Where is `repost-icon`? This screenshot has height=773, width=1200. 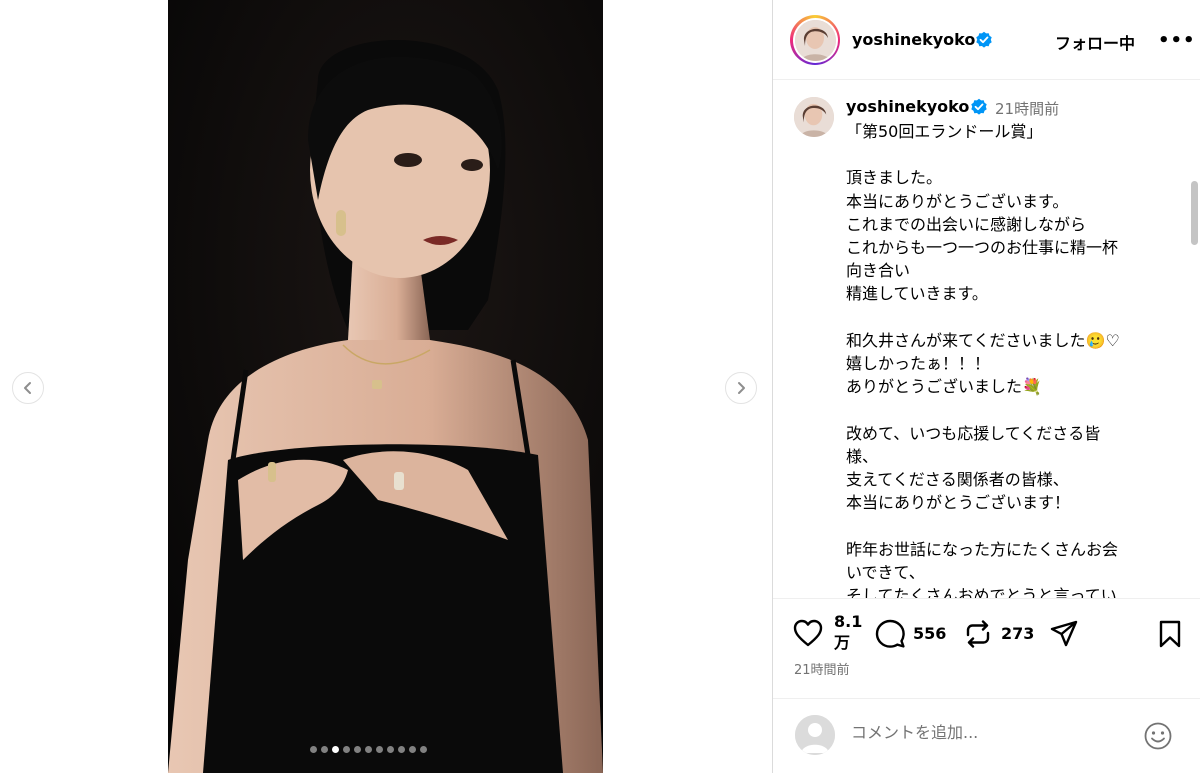 repost-icon is located at coordinates (978, 634).